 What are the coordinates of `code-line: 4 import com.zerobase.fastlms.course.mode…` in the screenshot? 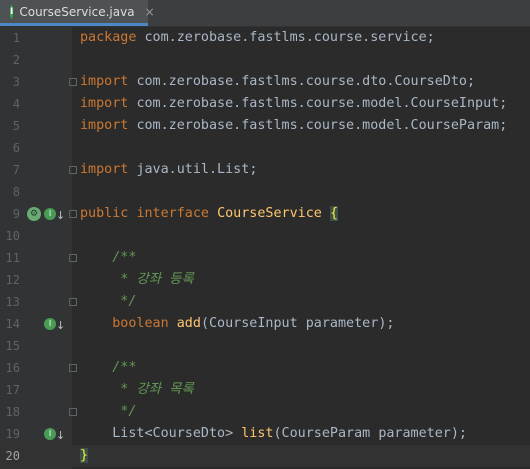 It's located at (265, 104).